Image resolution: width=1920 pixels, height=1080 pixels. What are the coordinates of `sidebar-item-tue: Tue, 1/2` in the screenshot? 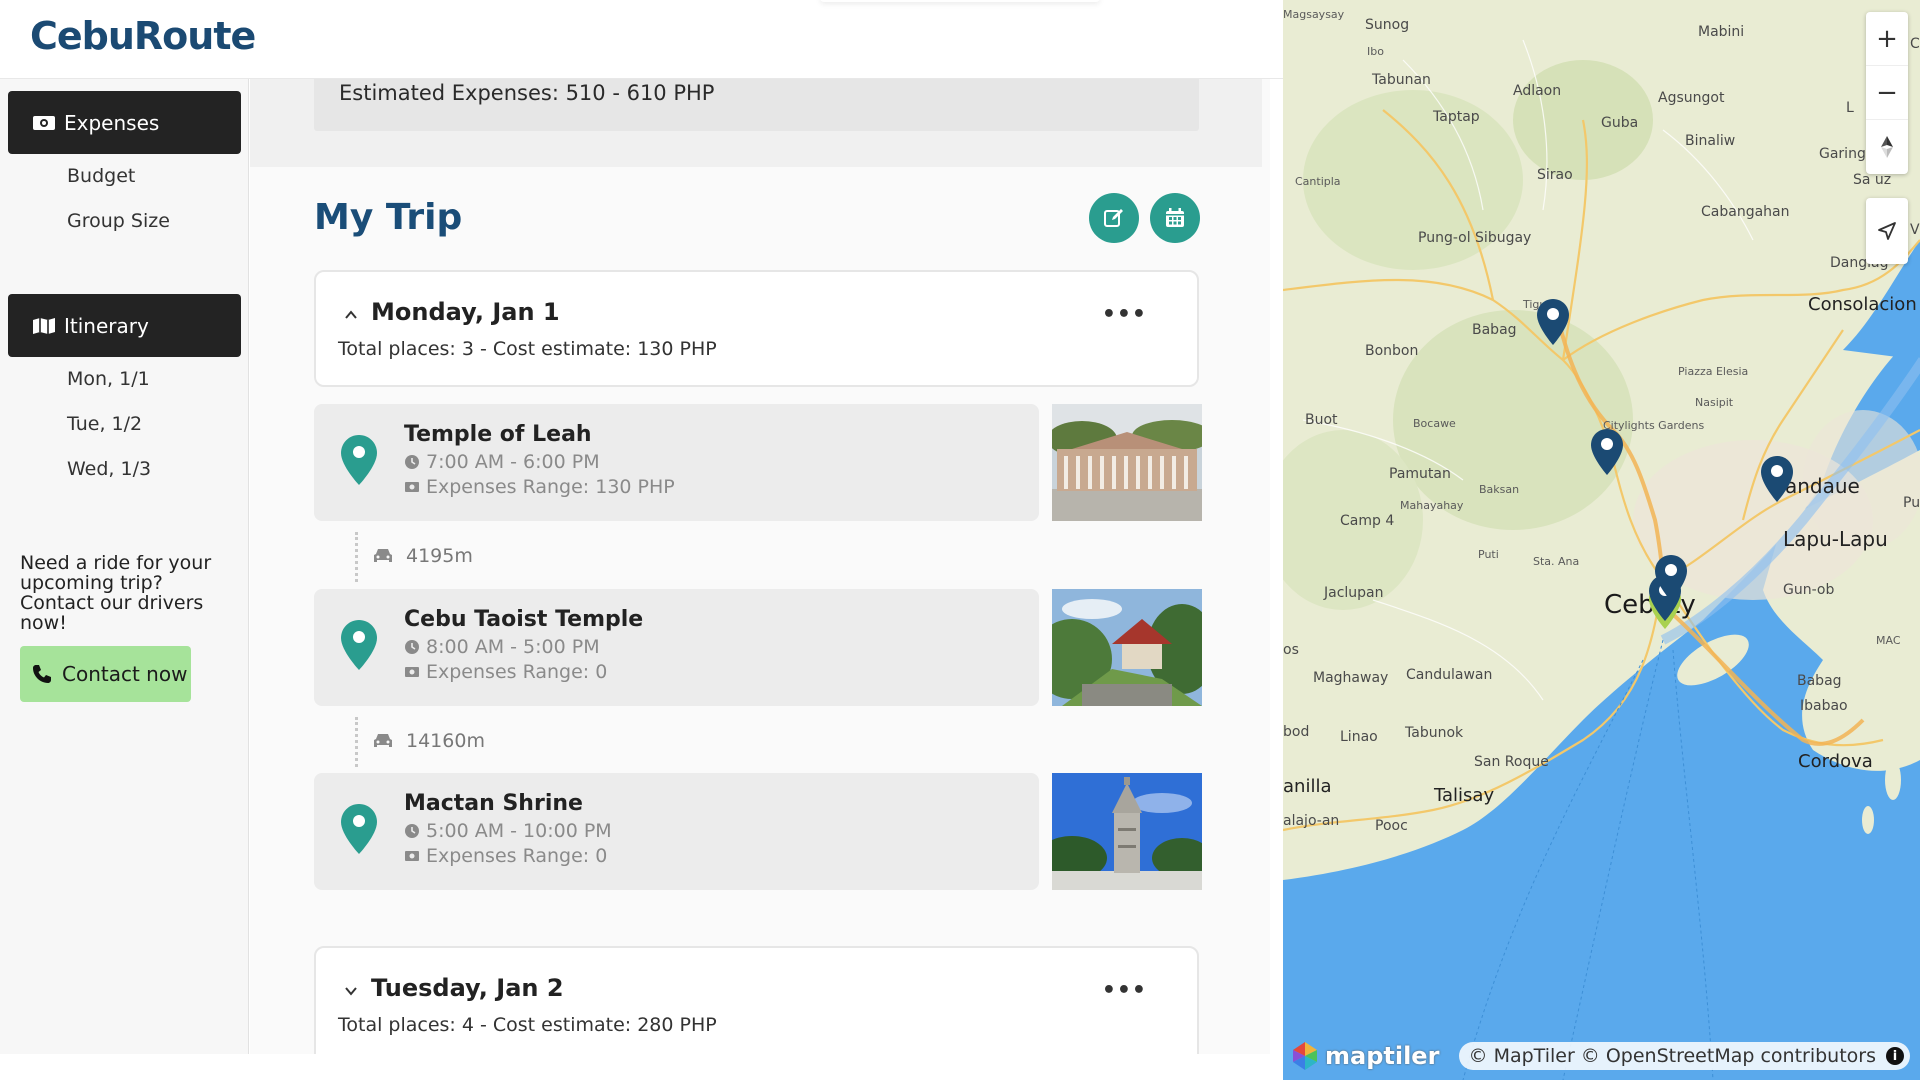 It's located at (104, 424).